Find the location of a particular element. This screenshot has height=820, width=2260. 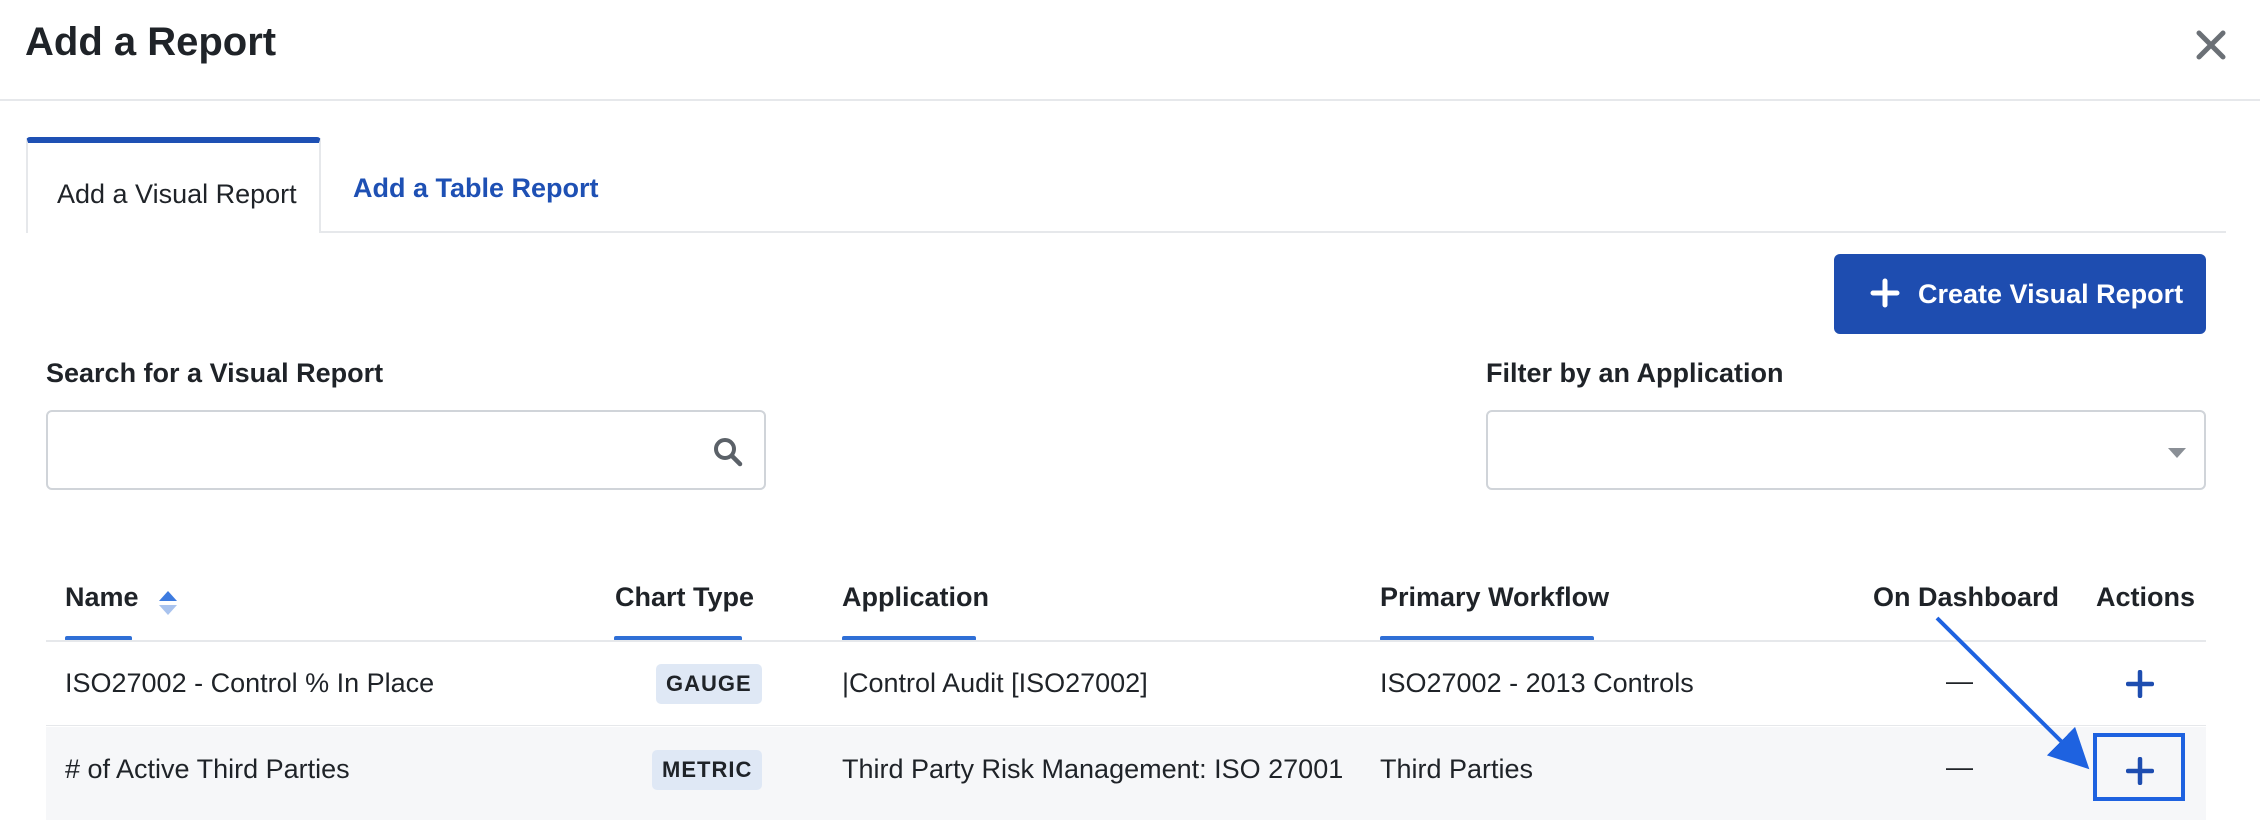

application-cell: |Control Audit [ISO27002] is located at coordinates (995, 683).